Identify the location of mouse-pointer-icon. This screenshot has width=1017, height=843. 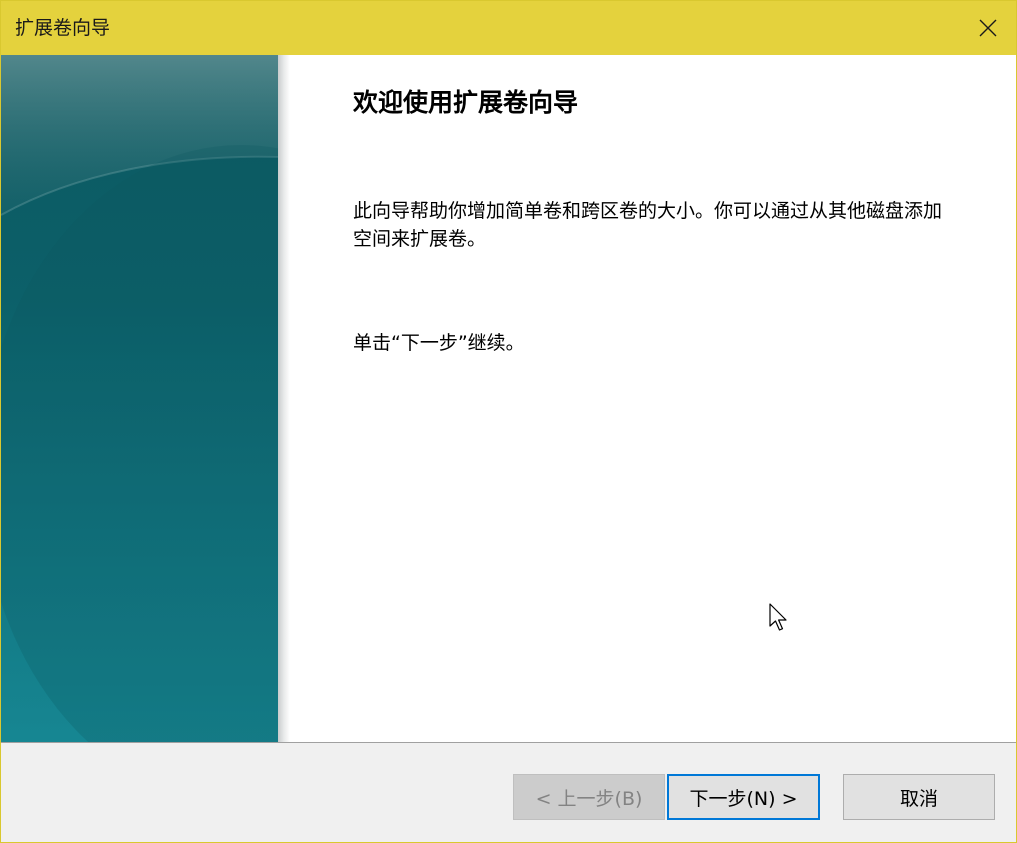
(778, 617).